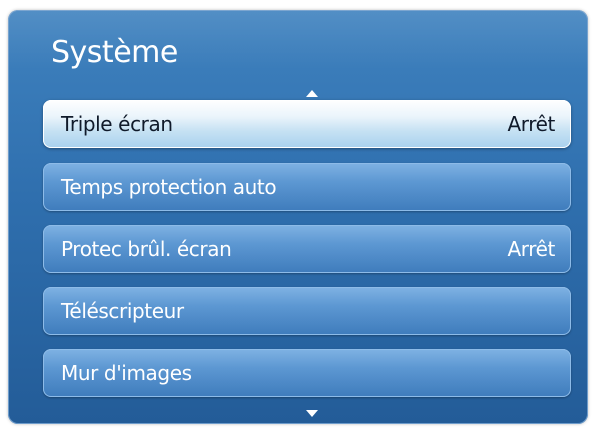  What do you see at coordinates (307, 249) in the screenshot?
I see `menu-item-protec-brul-ecran: Protec brûl. écran Arrêt` at bounding box center [307, 249].